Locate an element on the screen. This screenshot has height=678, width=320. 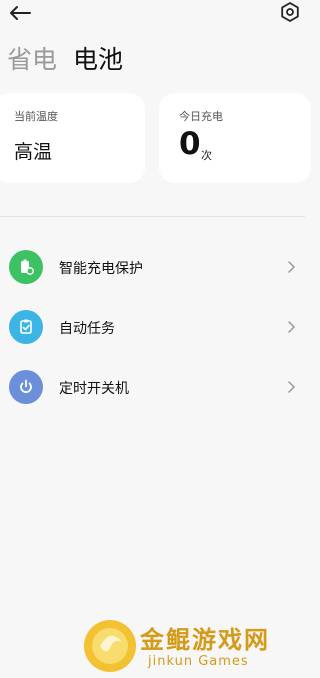
power-icon is located at coordinates (26, 387).